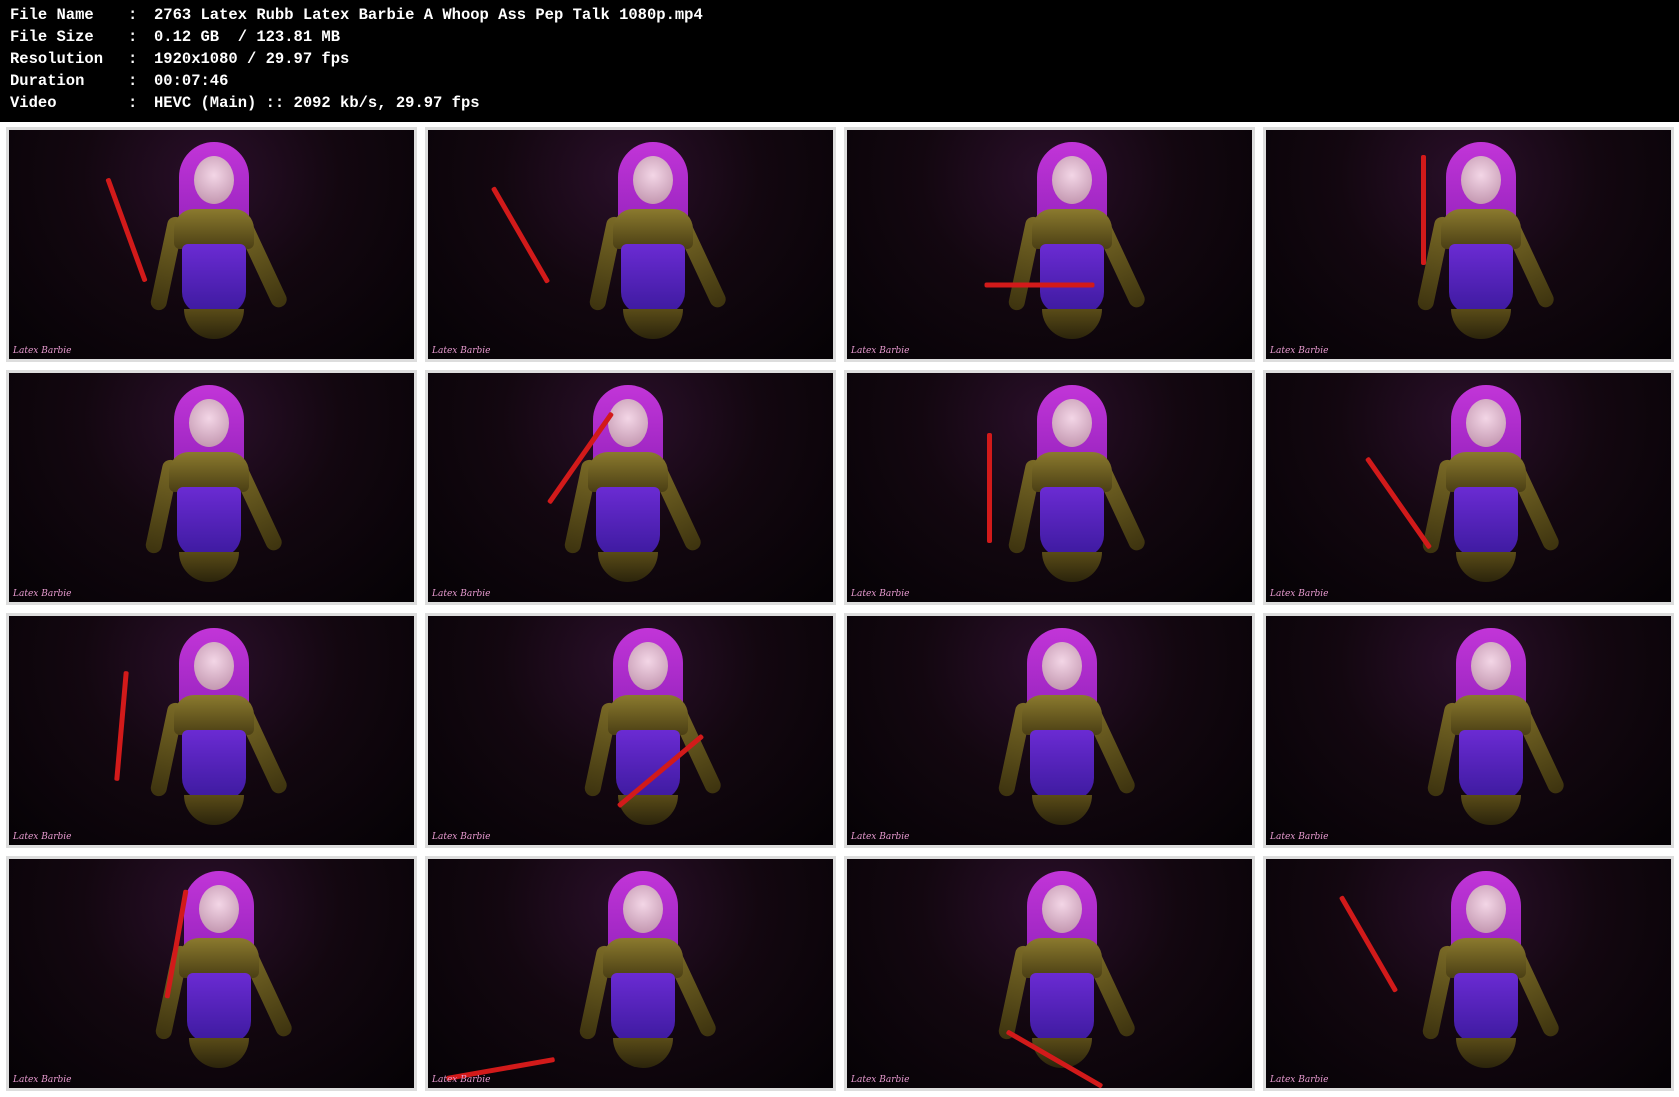 Image resolution: width=1679 pixels, height=1097 pixels. Describe the element at coordinates (57, 59) in the screenshot. I see `info-label: Resolution` at that location.